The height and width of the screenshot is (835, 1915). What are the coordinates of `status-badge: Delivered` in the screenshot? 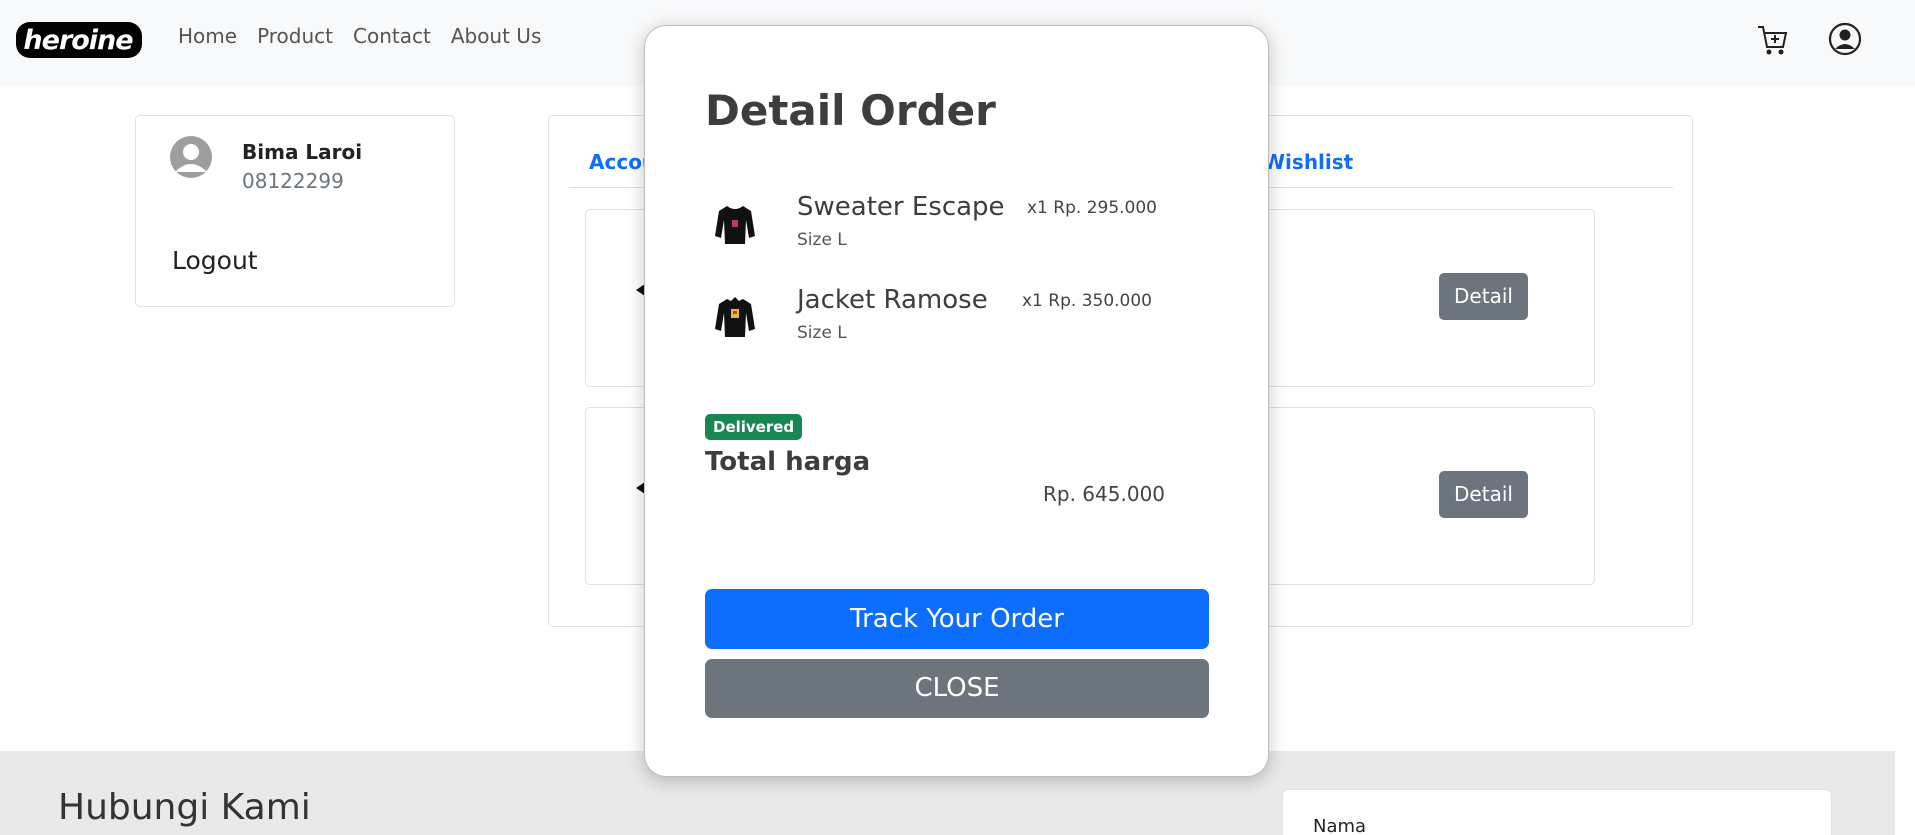 It's located at (754, 427).